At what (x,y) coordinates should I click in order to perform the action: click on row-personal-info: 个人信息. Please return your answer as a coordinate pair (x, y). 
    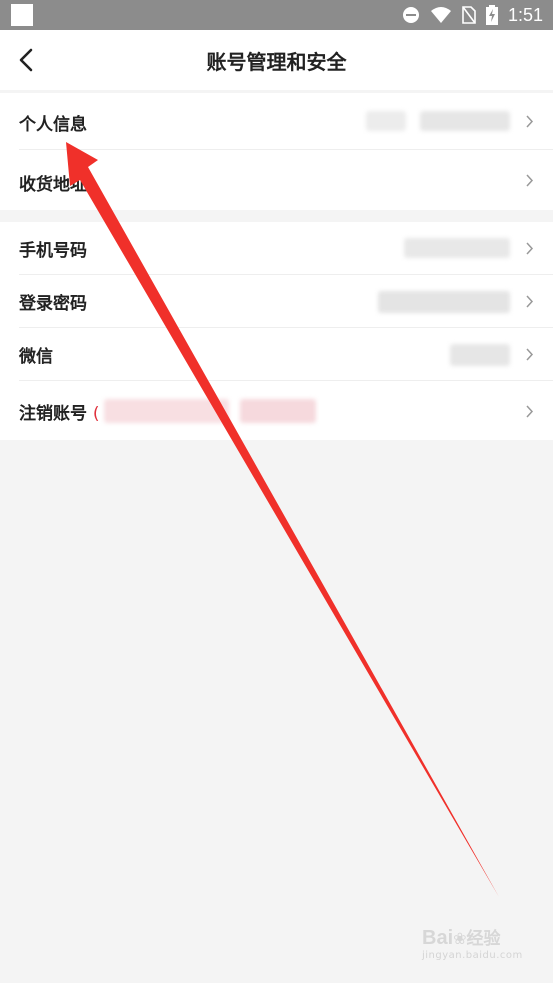
    Looking at the image, I should click on (276, 121).